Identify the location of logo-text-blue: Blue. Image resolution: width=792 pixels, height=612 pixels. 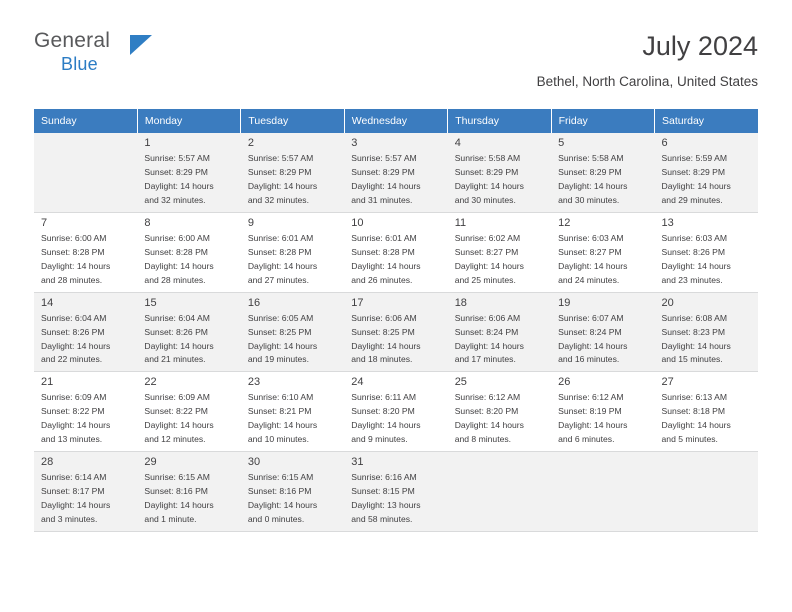
(79, 64).